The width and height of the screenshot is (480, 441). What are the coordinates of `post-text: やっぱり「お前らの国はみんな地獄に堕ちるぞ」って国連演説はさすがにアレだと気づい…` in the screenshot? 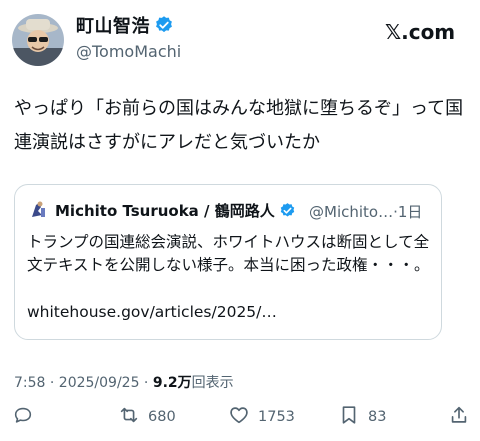 It's located at (239, 125).